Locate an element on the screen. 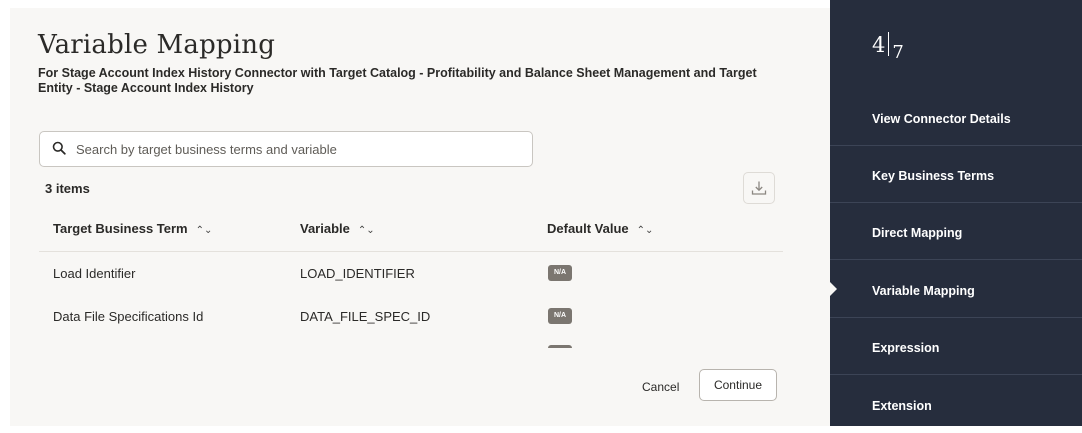 Image resolution: width=1082 pixels, height=433 pixels. download-icon is located at coordinates (759, 188).